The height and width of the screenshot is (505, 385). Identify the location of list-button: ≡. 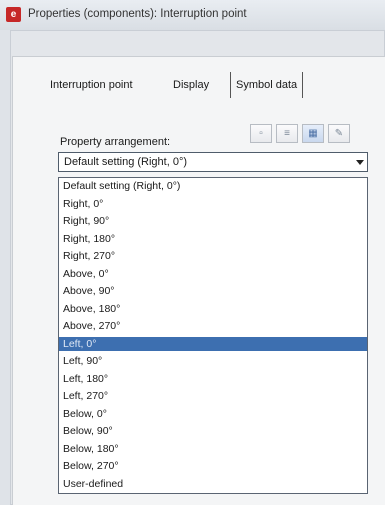
(287, 133).